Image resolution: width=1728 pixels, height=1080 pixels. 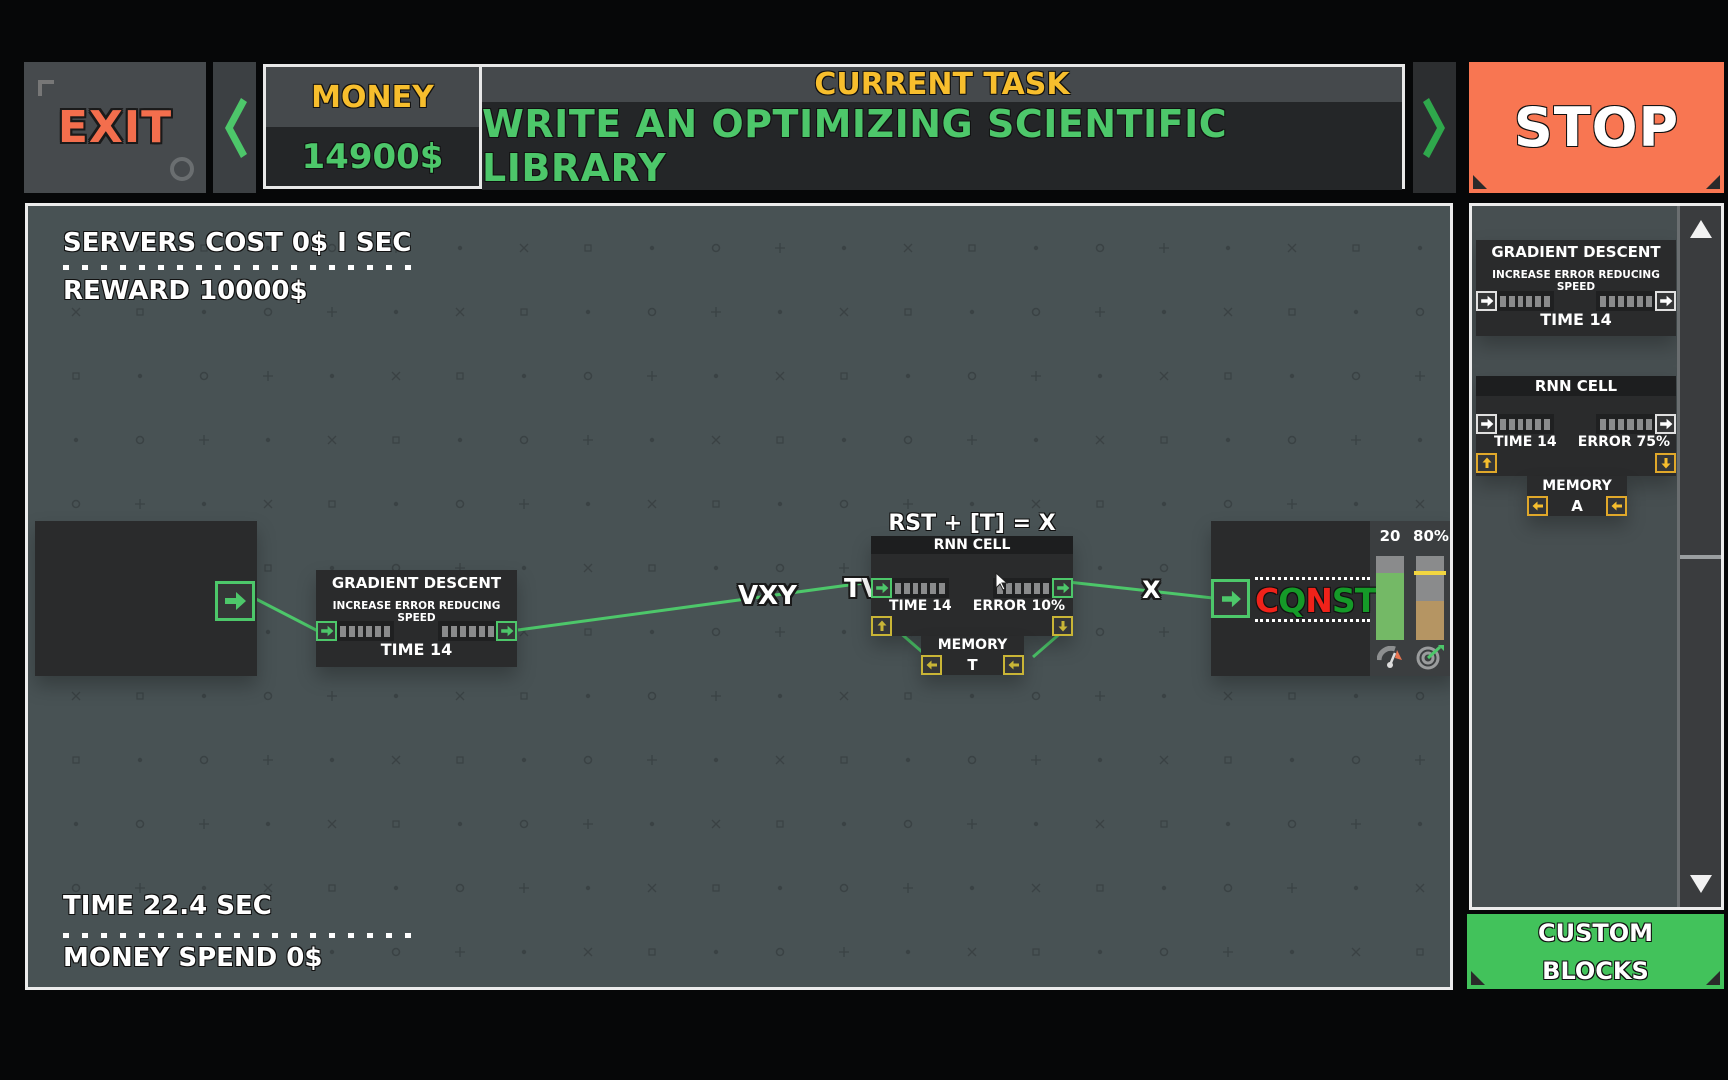 I want to click on speed-bar-fill, so click(x=1390, y=606).